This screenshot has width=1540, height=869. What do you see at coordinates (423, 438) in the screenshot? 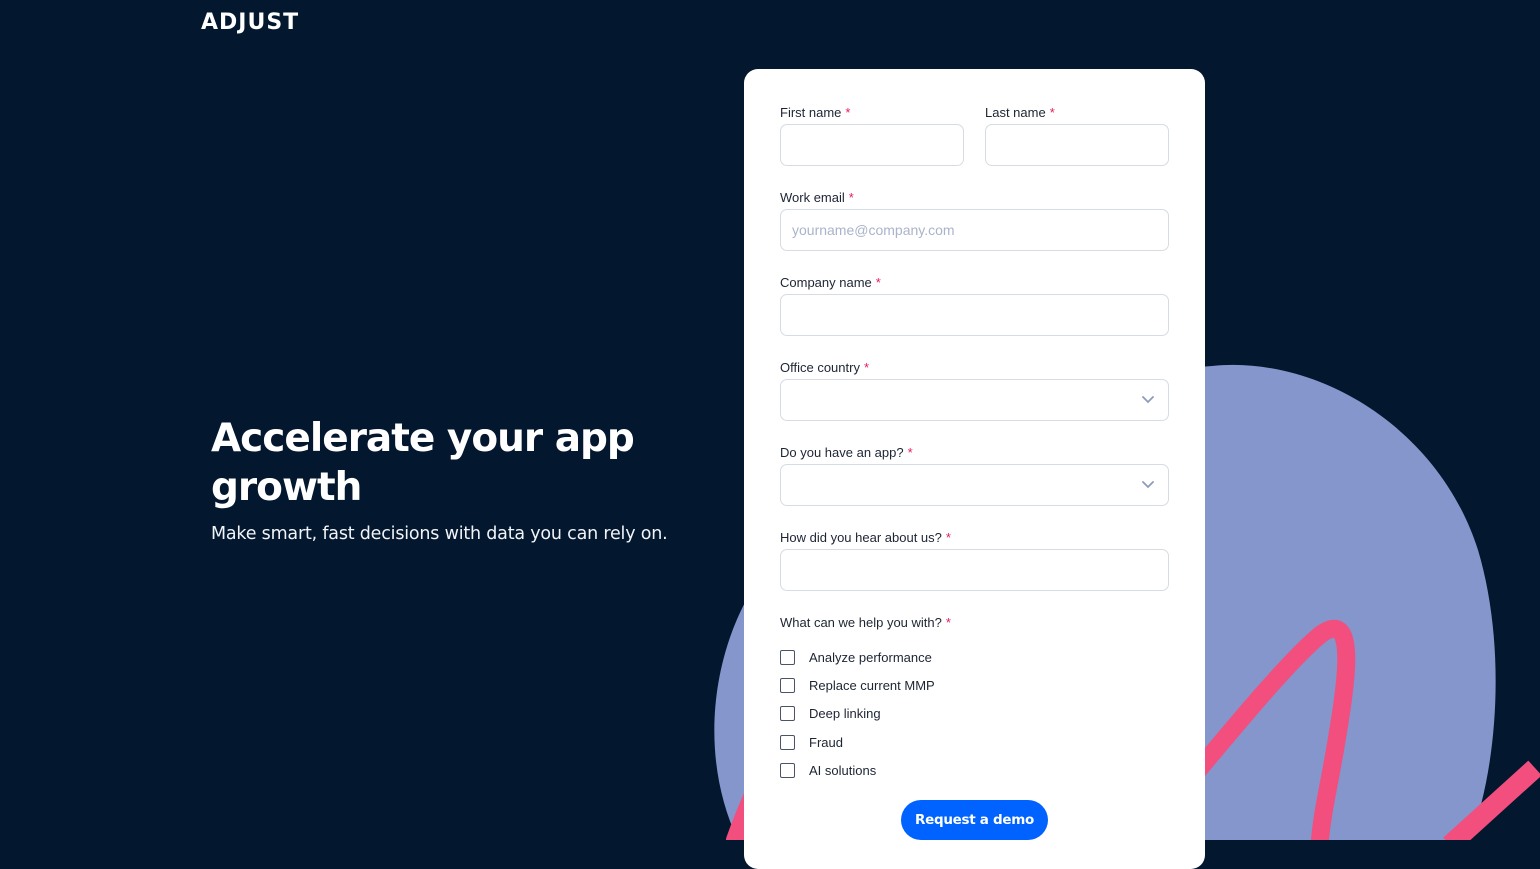
I see `hero-title-line-1: Accelerate your app` at bounding box center [423, 438].